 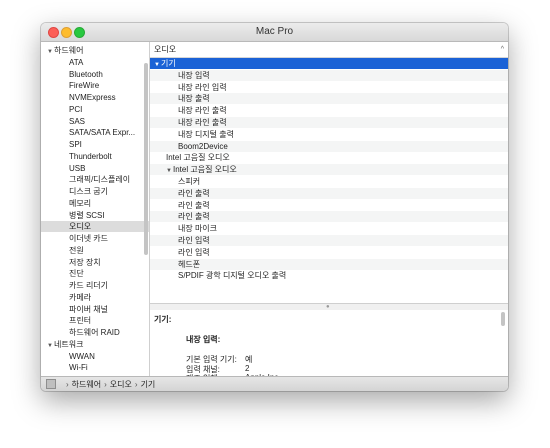 I want to click on sidebar-item: FireWire, so click(x=95, y=85).